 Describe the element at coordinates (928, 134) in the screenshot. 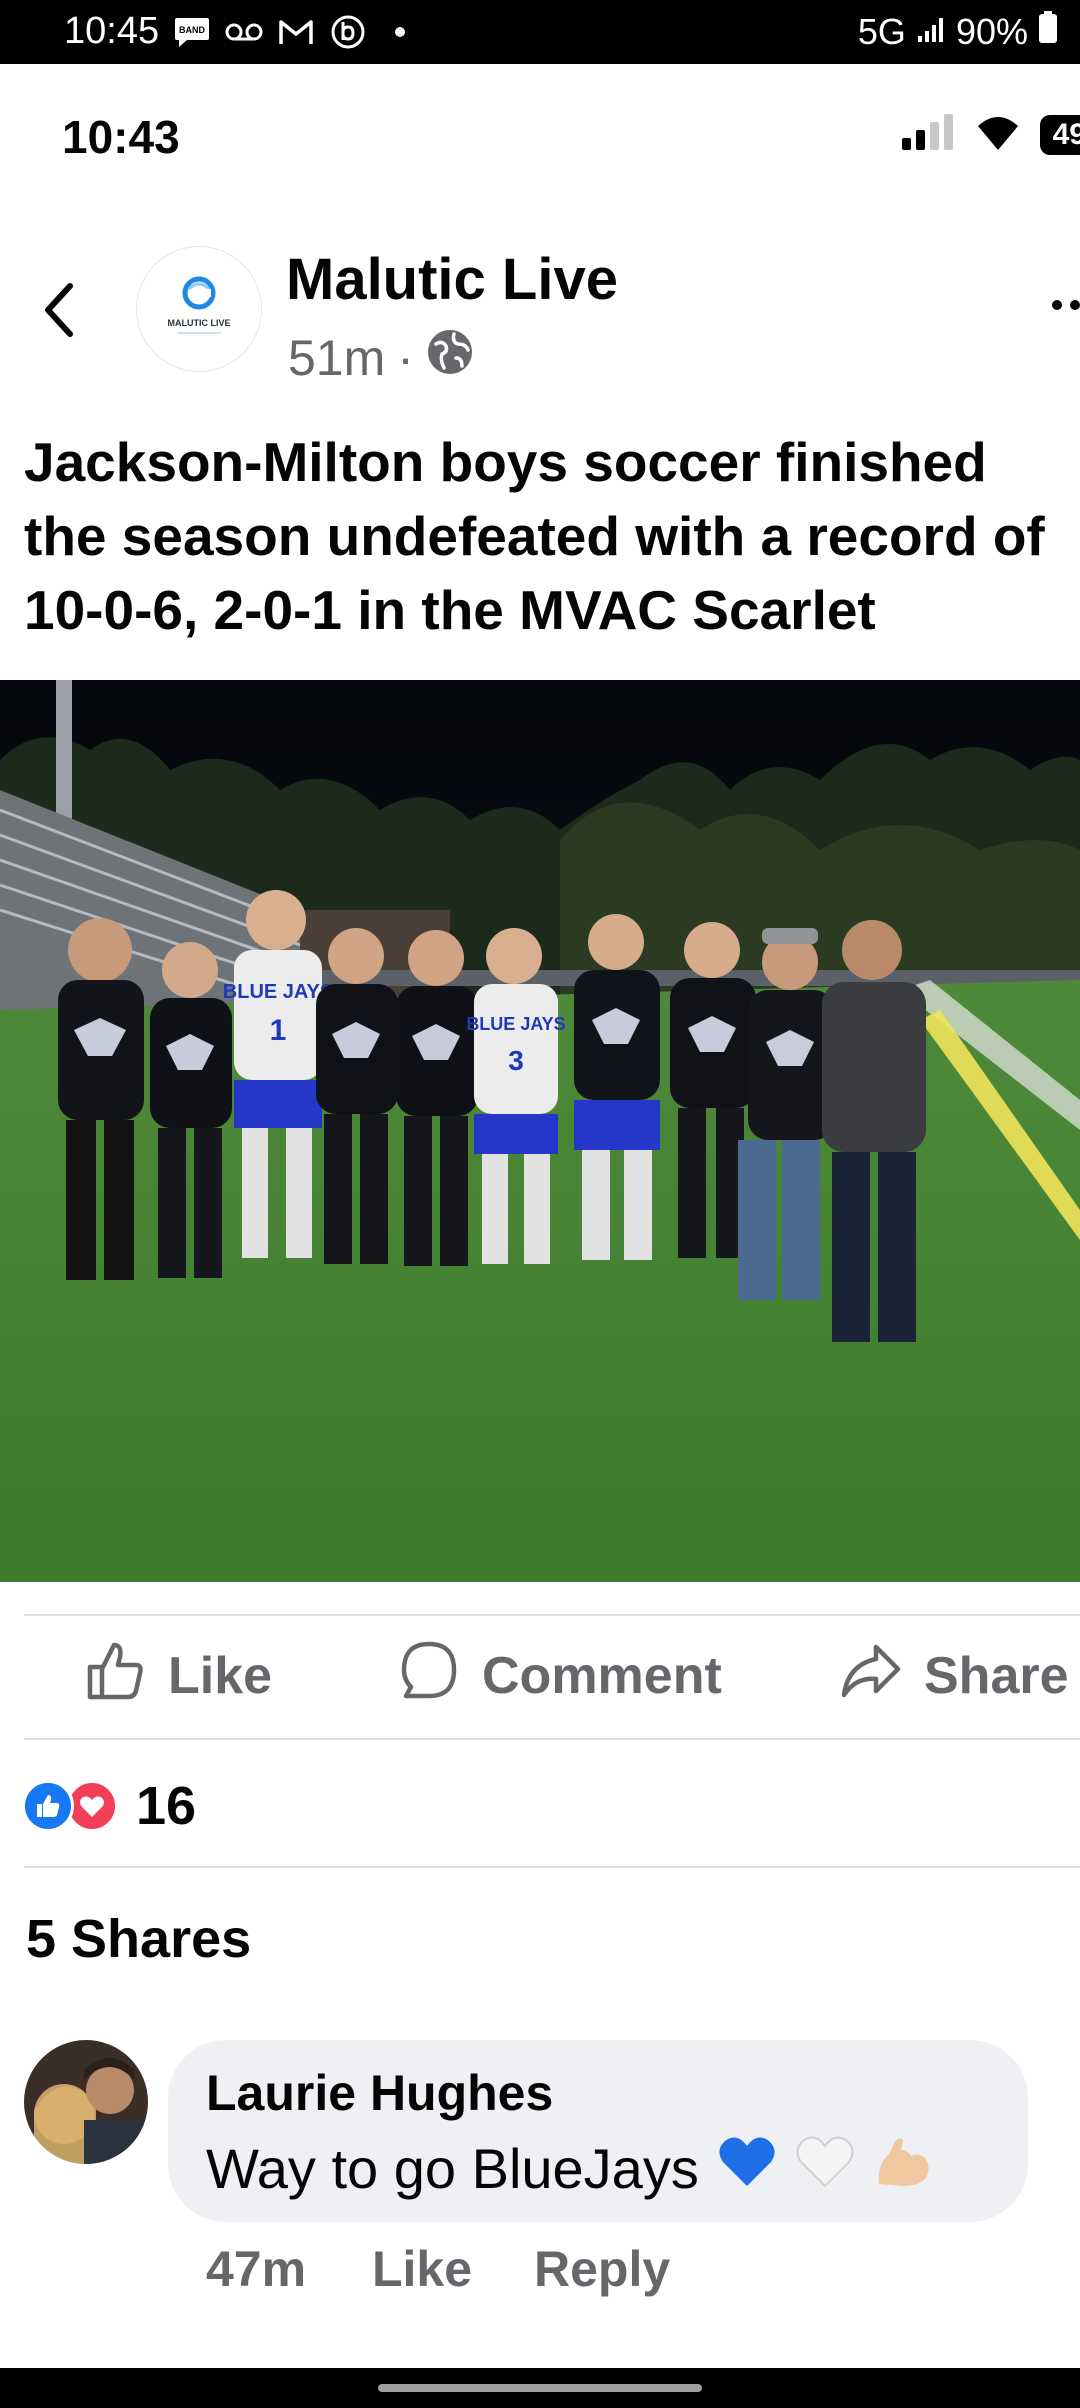

I see `cell-signal-icon` at that location.